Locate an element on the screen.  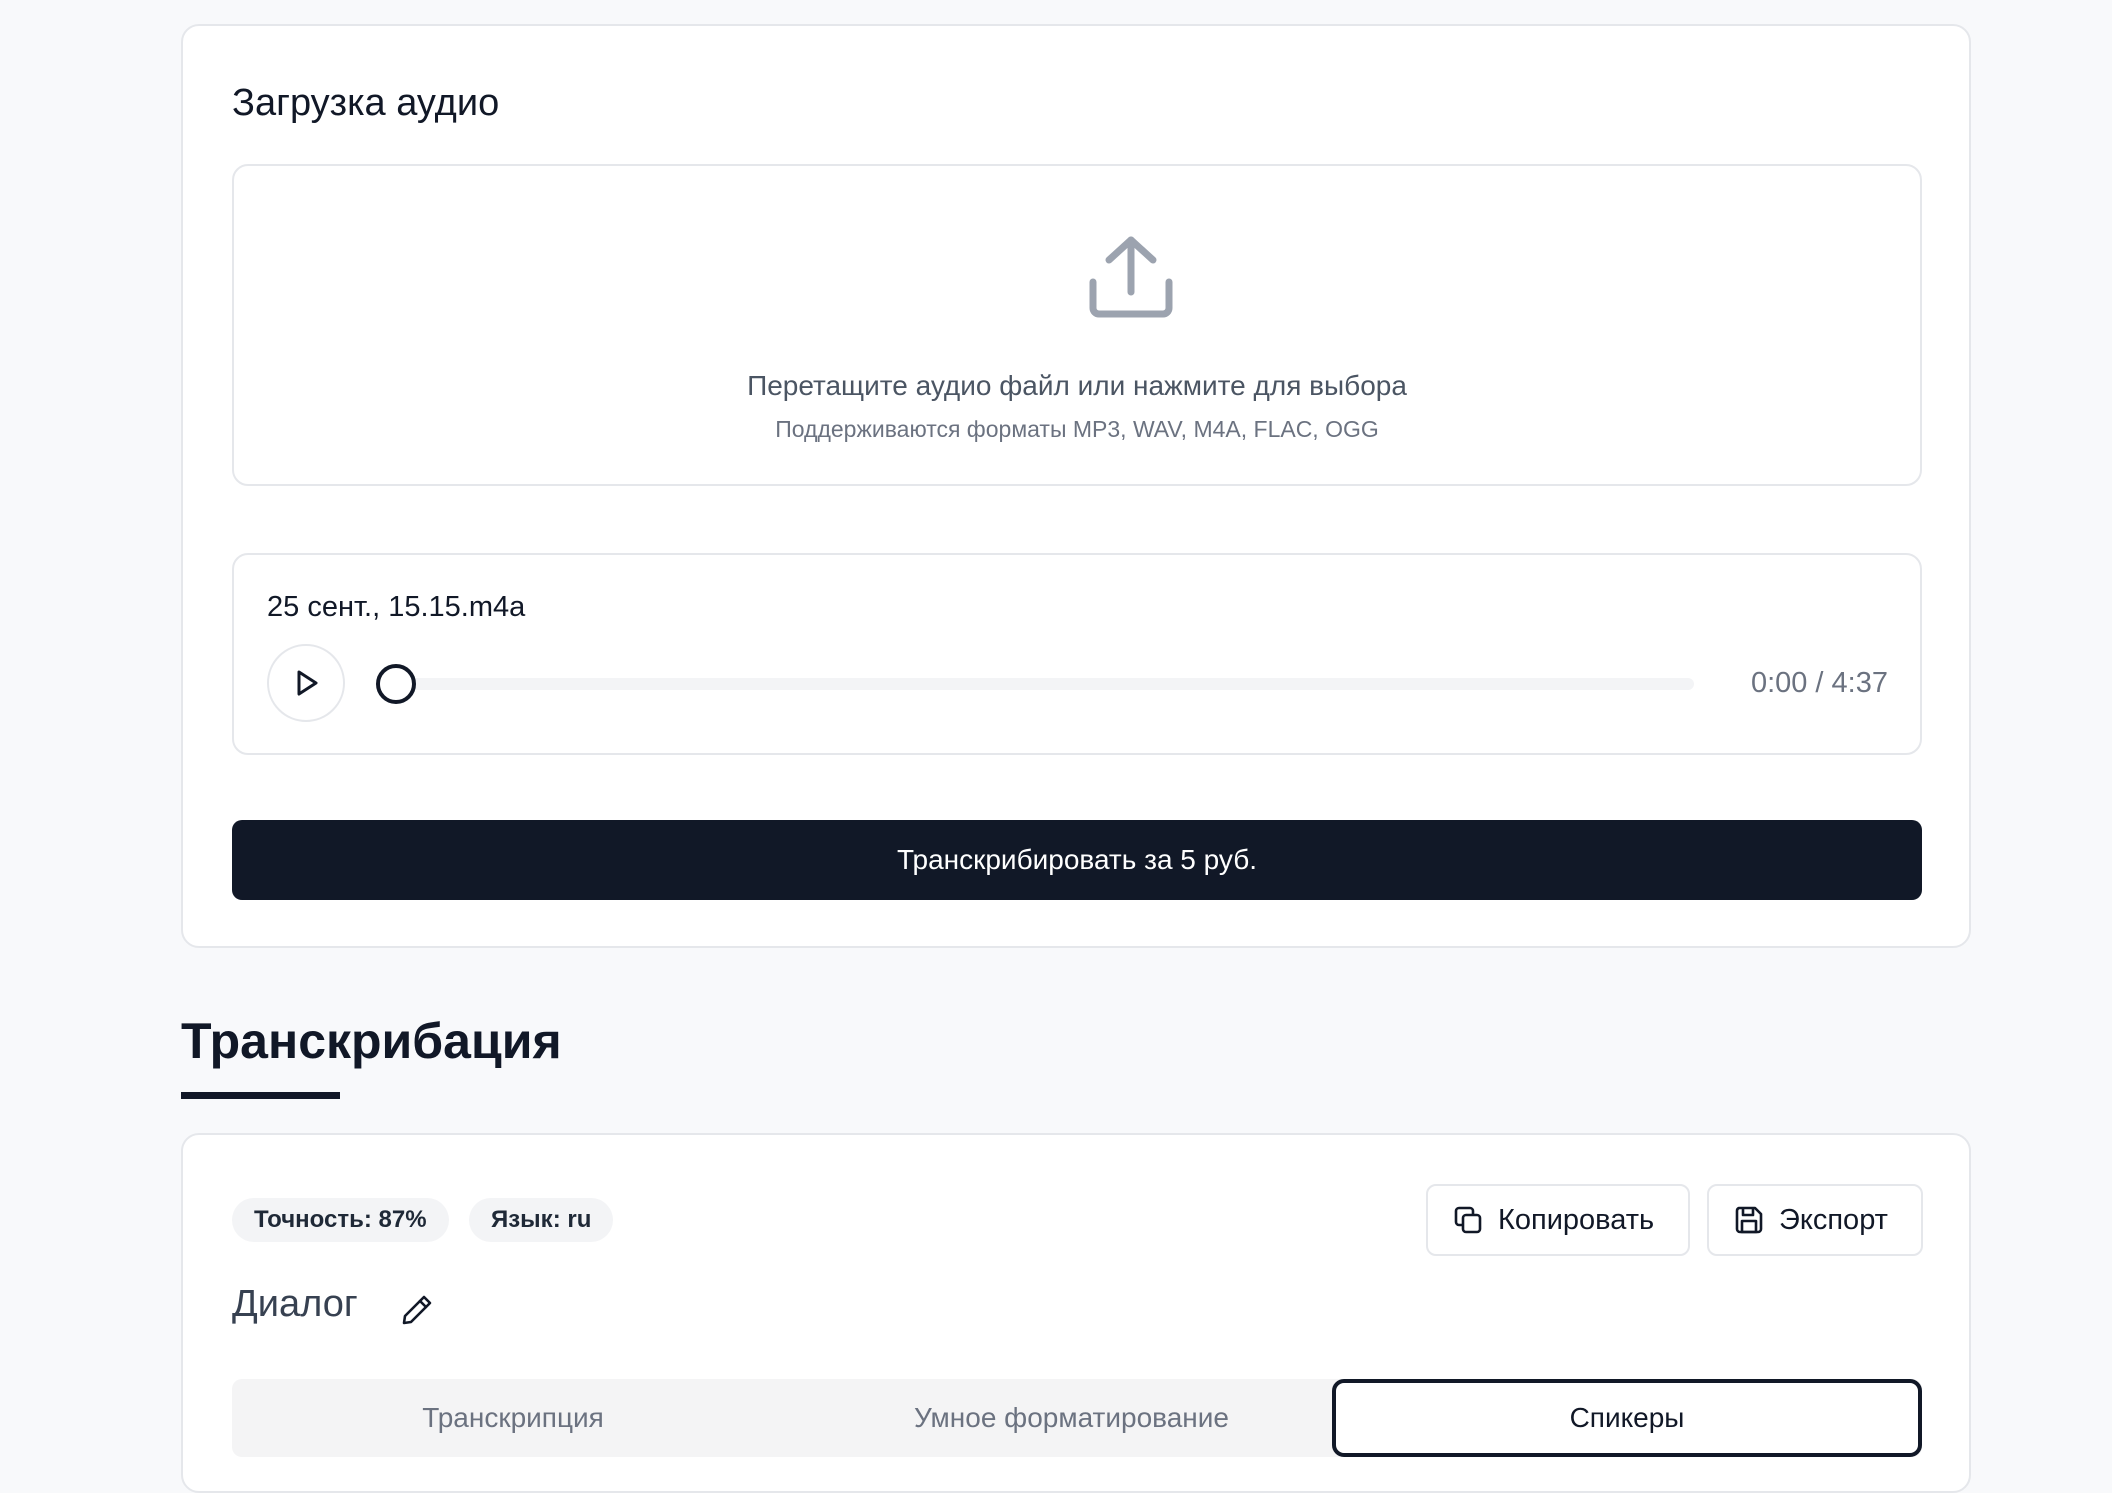
export-button: Экспорт is located at coordinates (1815, 1220).